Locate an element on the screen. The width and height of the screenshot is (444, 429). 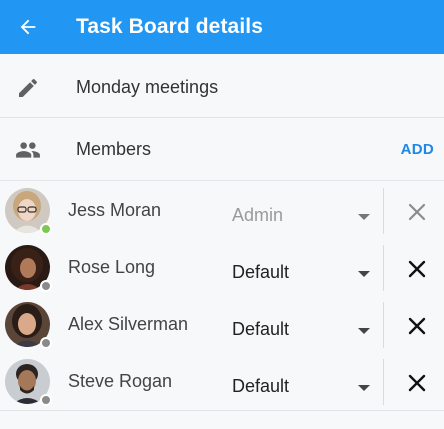
member-name: Alex Silverman is located at coordinates (128, 324).